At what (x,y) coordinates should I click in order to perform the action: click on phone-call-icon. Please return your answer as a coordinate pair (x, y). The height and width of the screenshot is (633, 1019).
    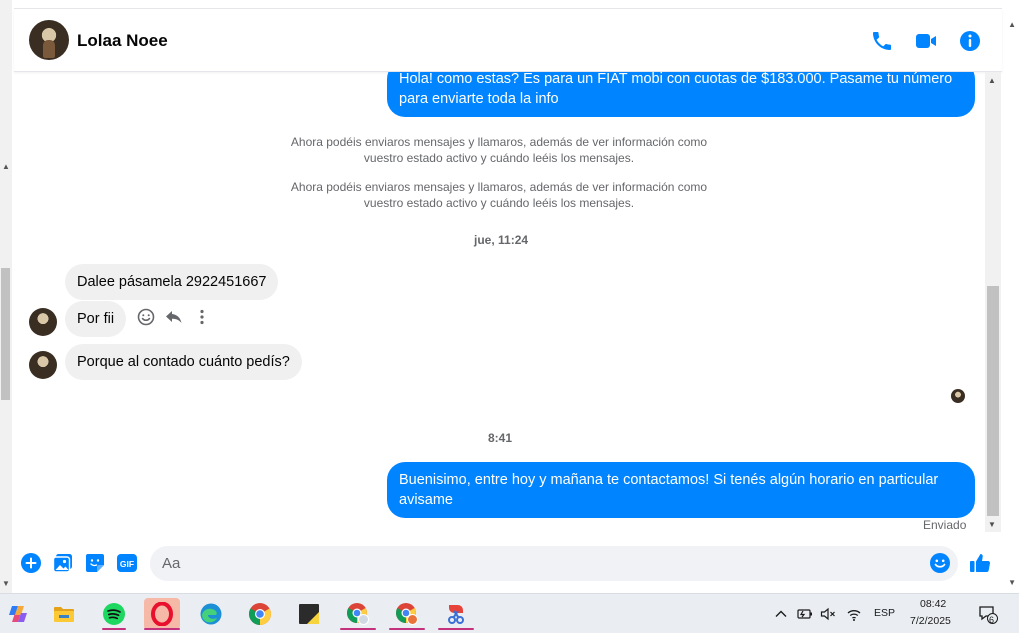
    Looking at the image, I should click on (882, 41).